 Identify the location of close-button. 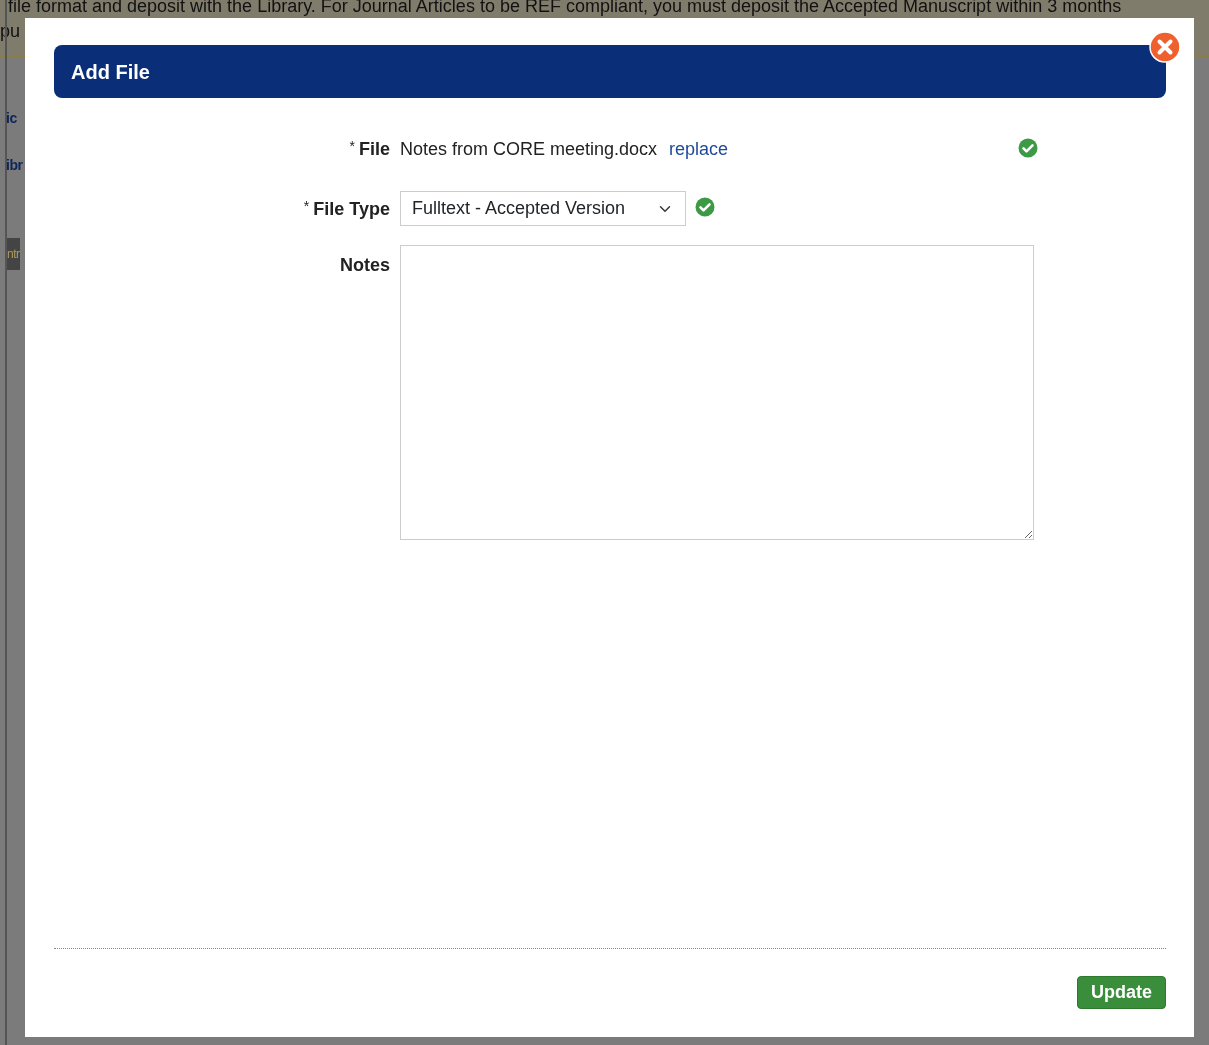
(1165, 47).